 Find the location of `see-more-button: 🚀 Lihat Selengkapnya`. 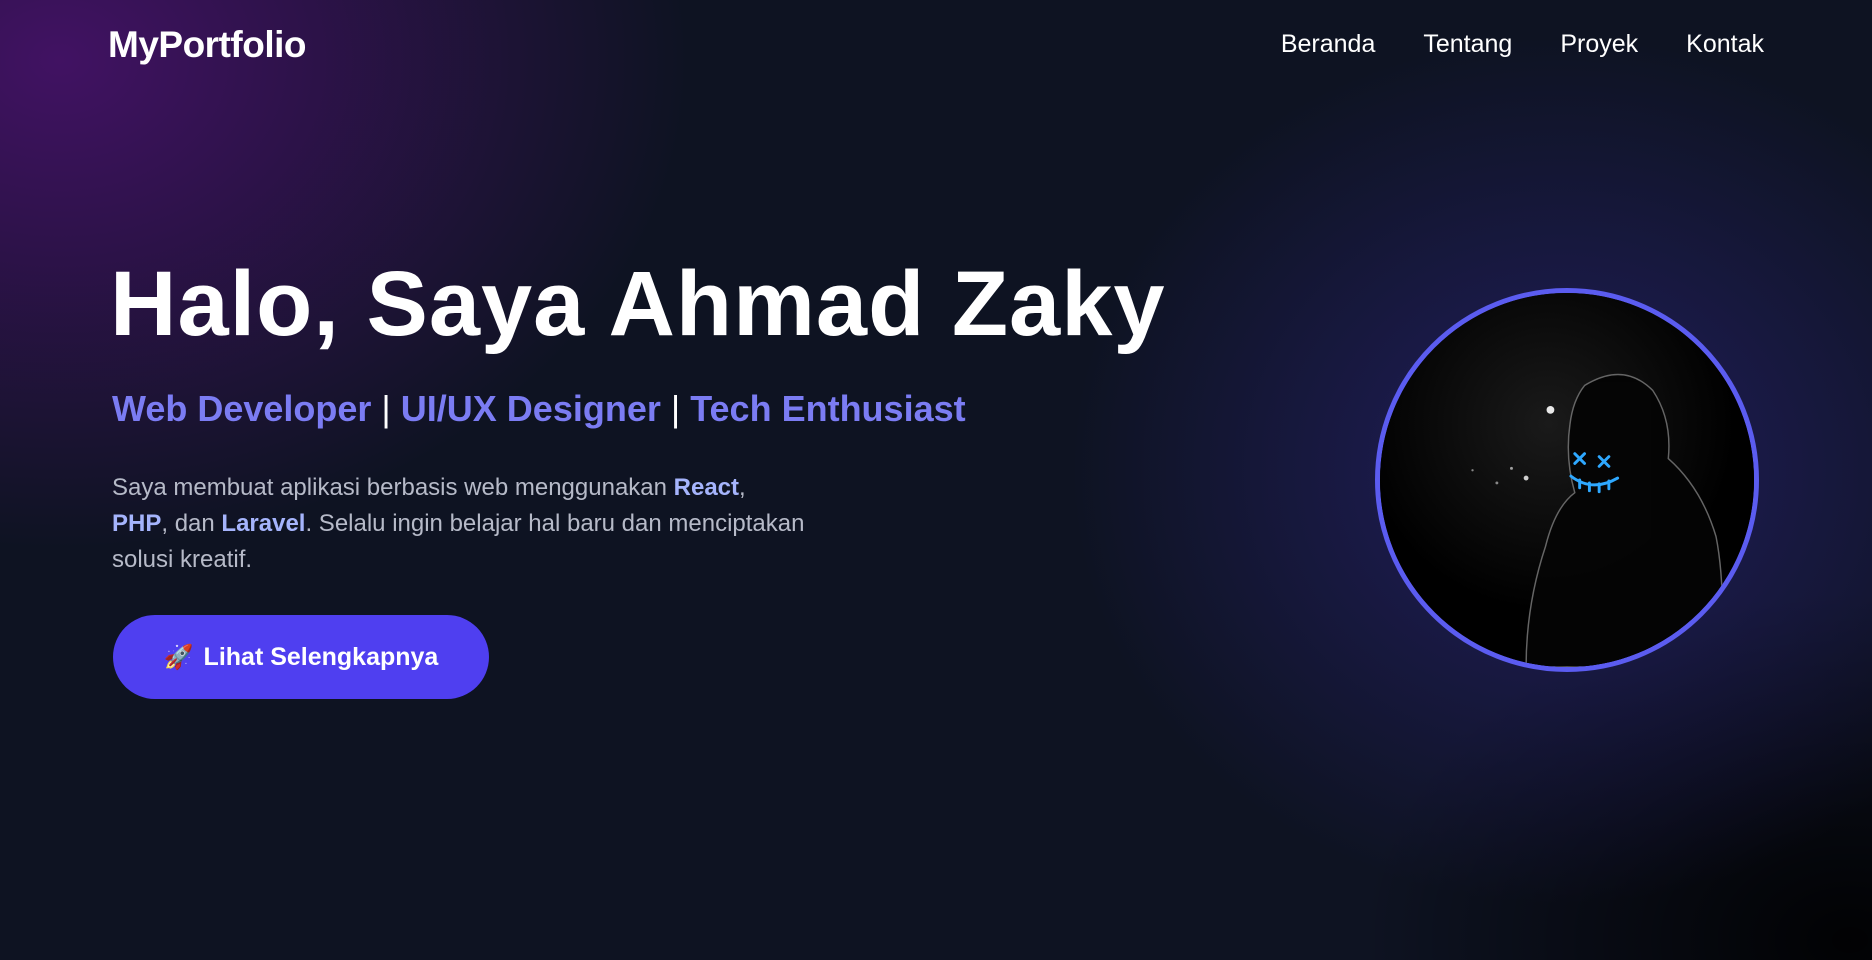

see-more-button: 🚀 Lihat Selengkapnya is located at coordinates (301, 657).